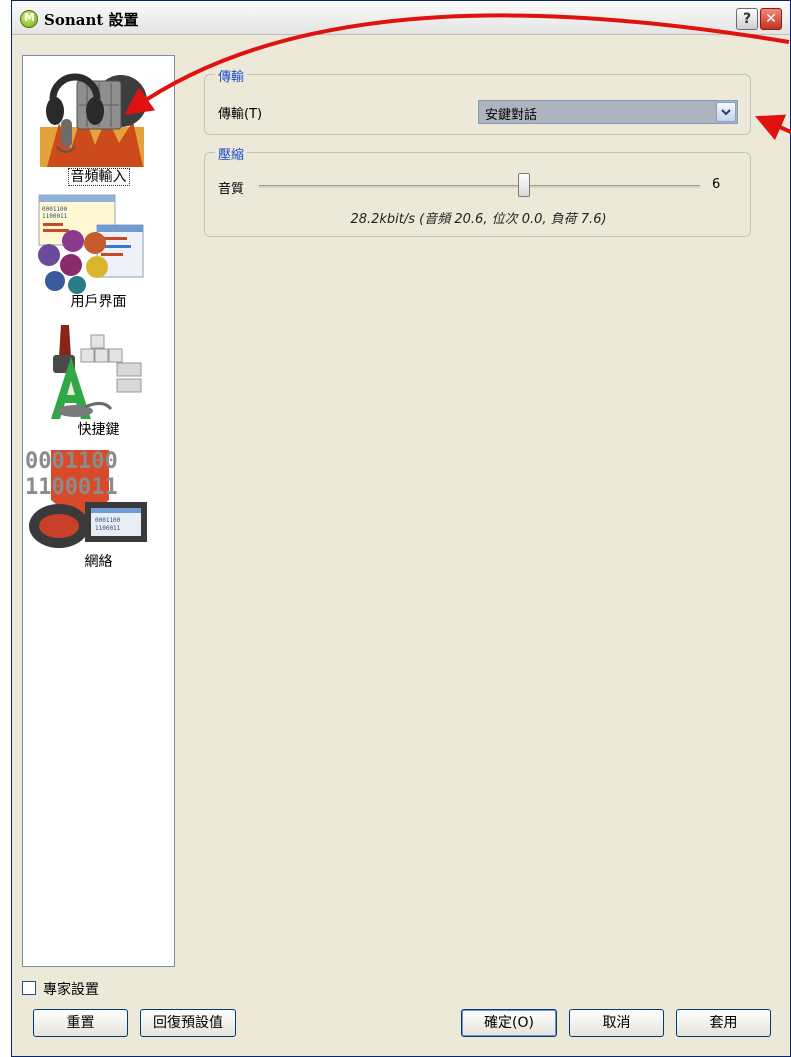  What do you see at coordinates (231, 75) in the screenshot?
I see `transmission-group-title: 傳輸` at bounding box center [231, 75].